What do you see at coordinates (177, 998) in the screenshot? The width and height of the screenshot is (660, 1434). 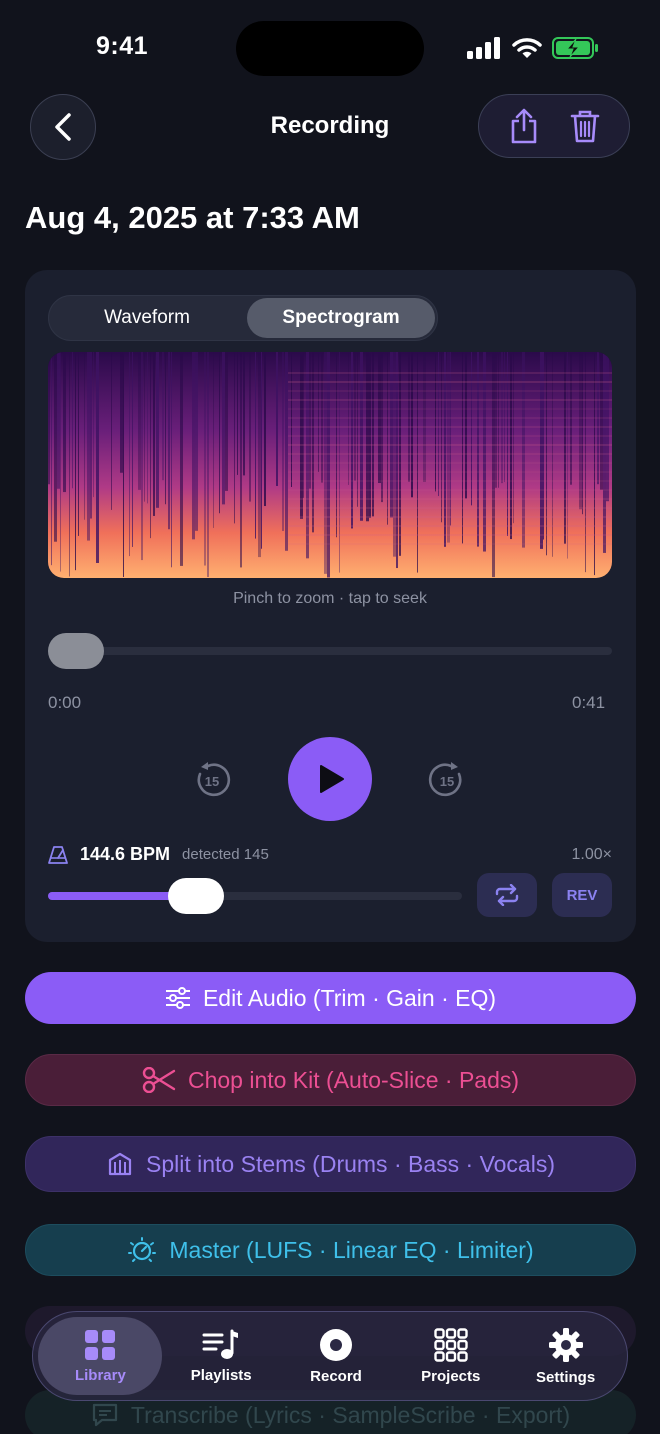 I see `sliders-icon` at bounding box center [177, 998].